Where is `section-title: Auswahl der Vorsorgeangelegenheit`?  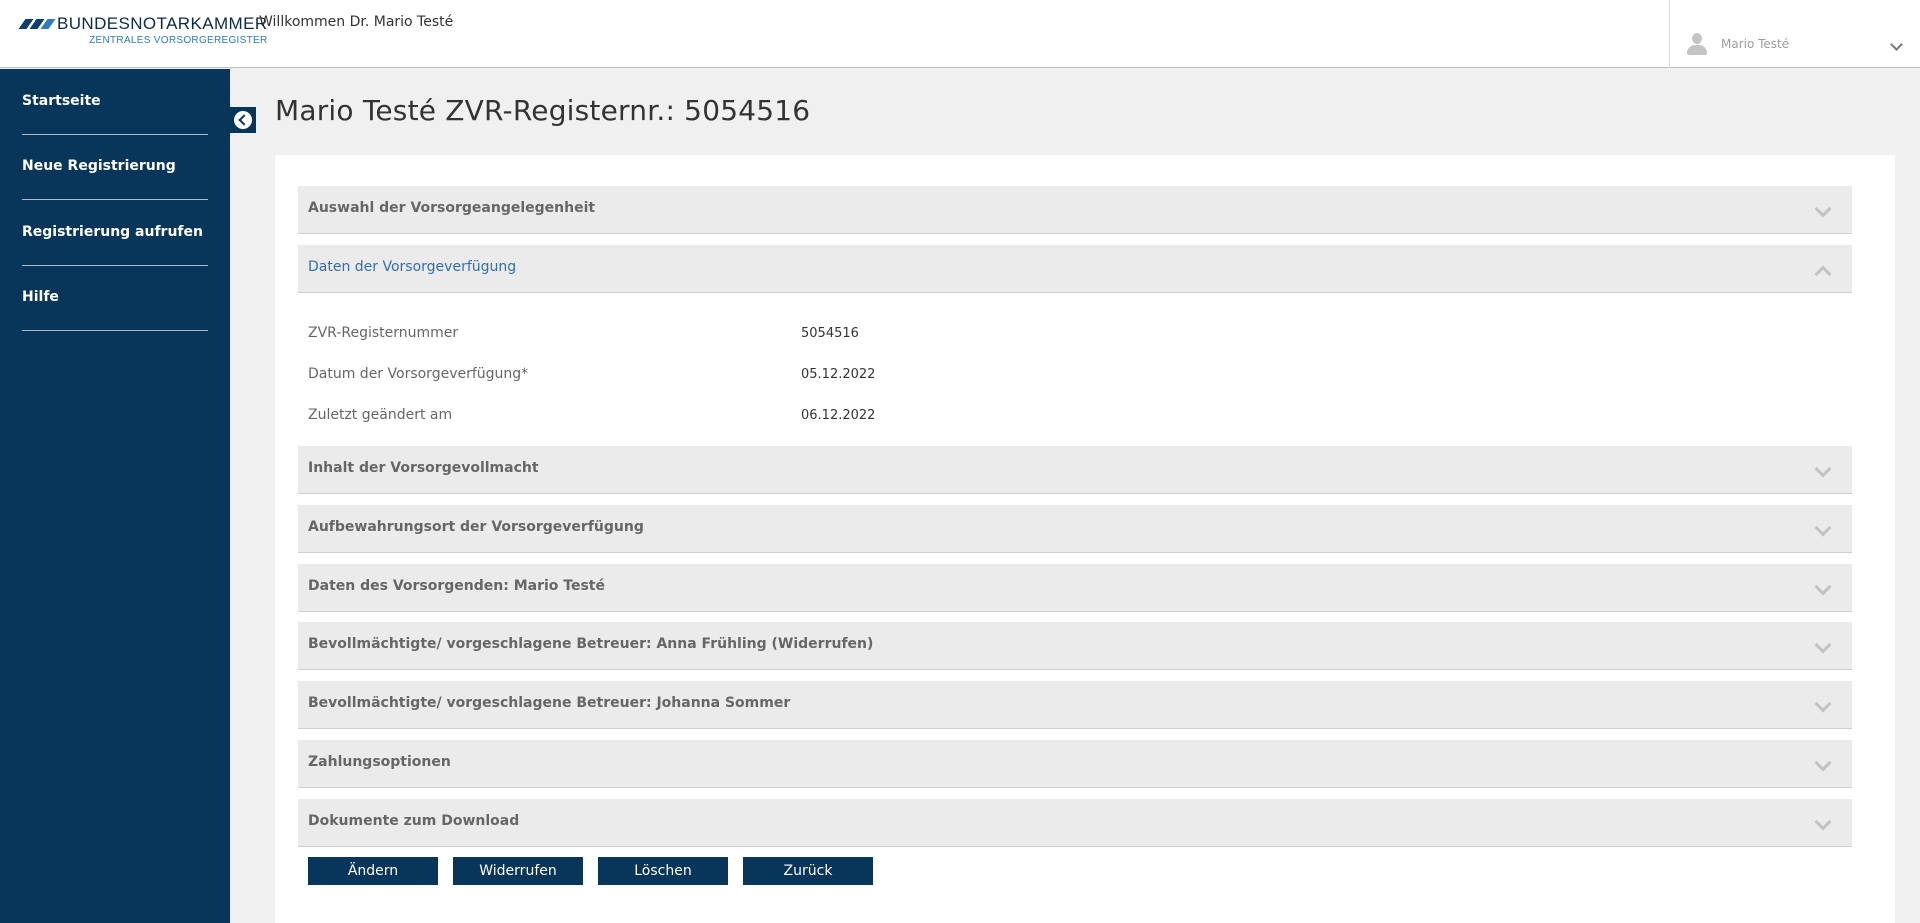
section-title: Auswahl der Vorsorgeangelegenheit is located at coordinates (452, 208).